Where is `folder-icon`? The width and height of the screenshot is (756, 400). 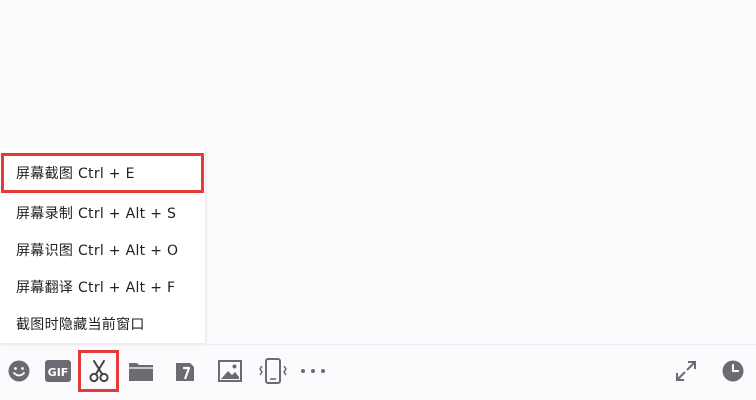 folder-icon is located at coordinates (141, 372).